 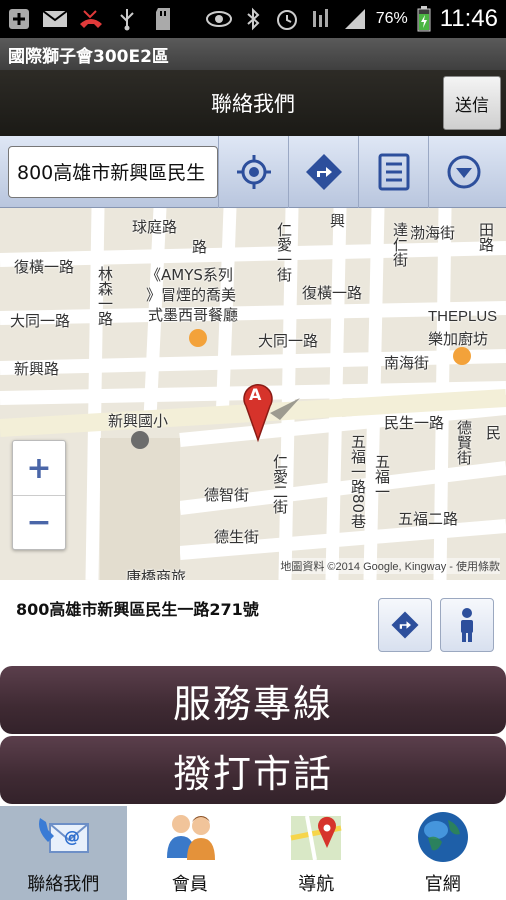 What do you see at coordinates (463, 316) in the screenshot?
I see `map-label: THEPLUS` at bounding box center [463, 316].